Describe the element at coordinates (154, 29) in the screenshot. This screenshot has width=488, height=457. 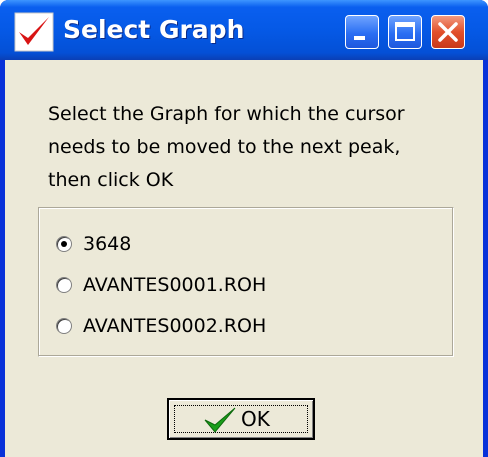
I see `window-title: Select Graph` at that location.